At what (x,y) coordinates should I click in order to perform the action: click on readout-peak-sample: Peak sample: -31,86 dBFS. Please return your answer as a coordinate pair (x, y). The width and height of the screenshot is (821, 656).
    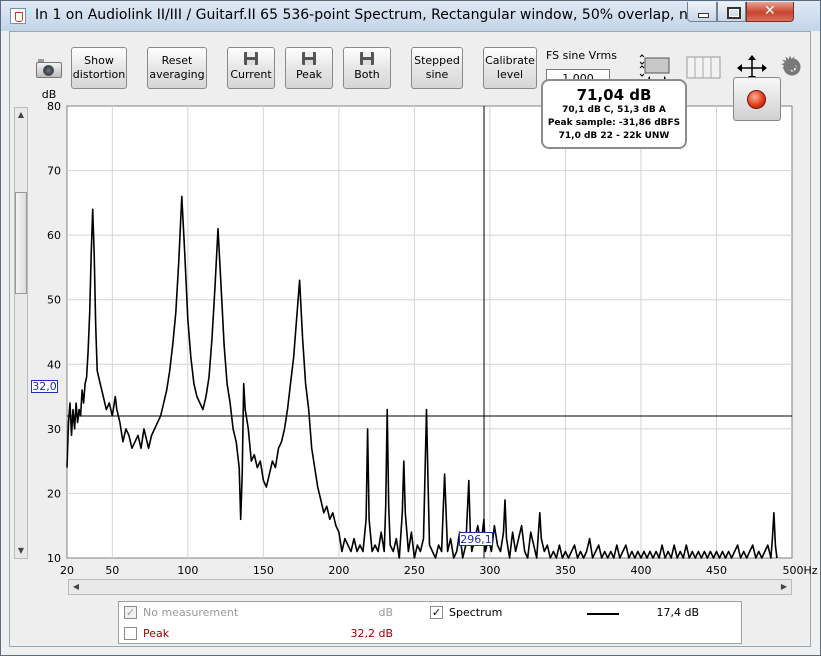
    Looking at the image, I should click on (614, 123).